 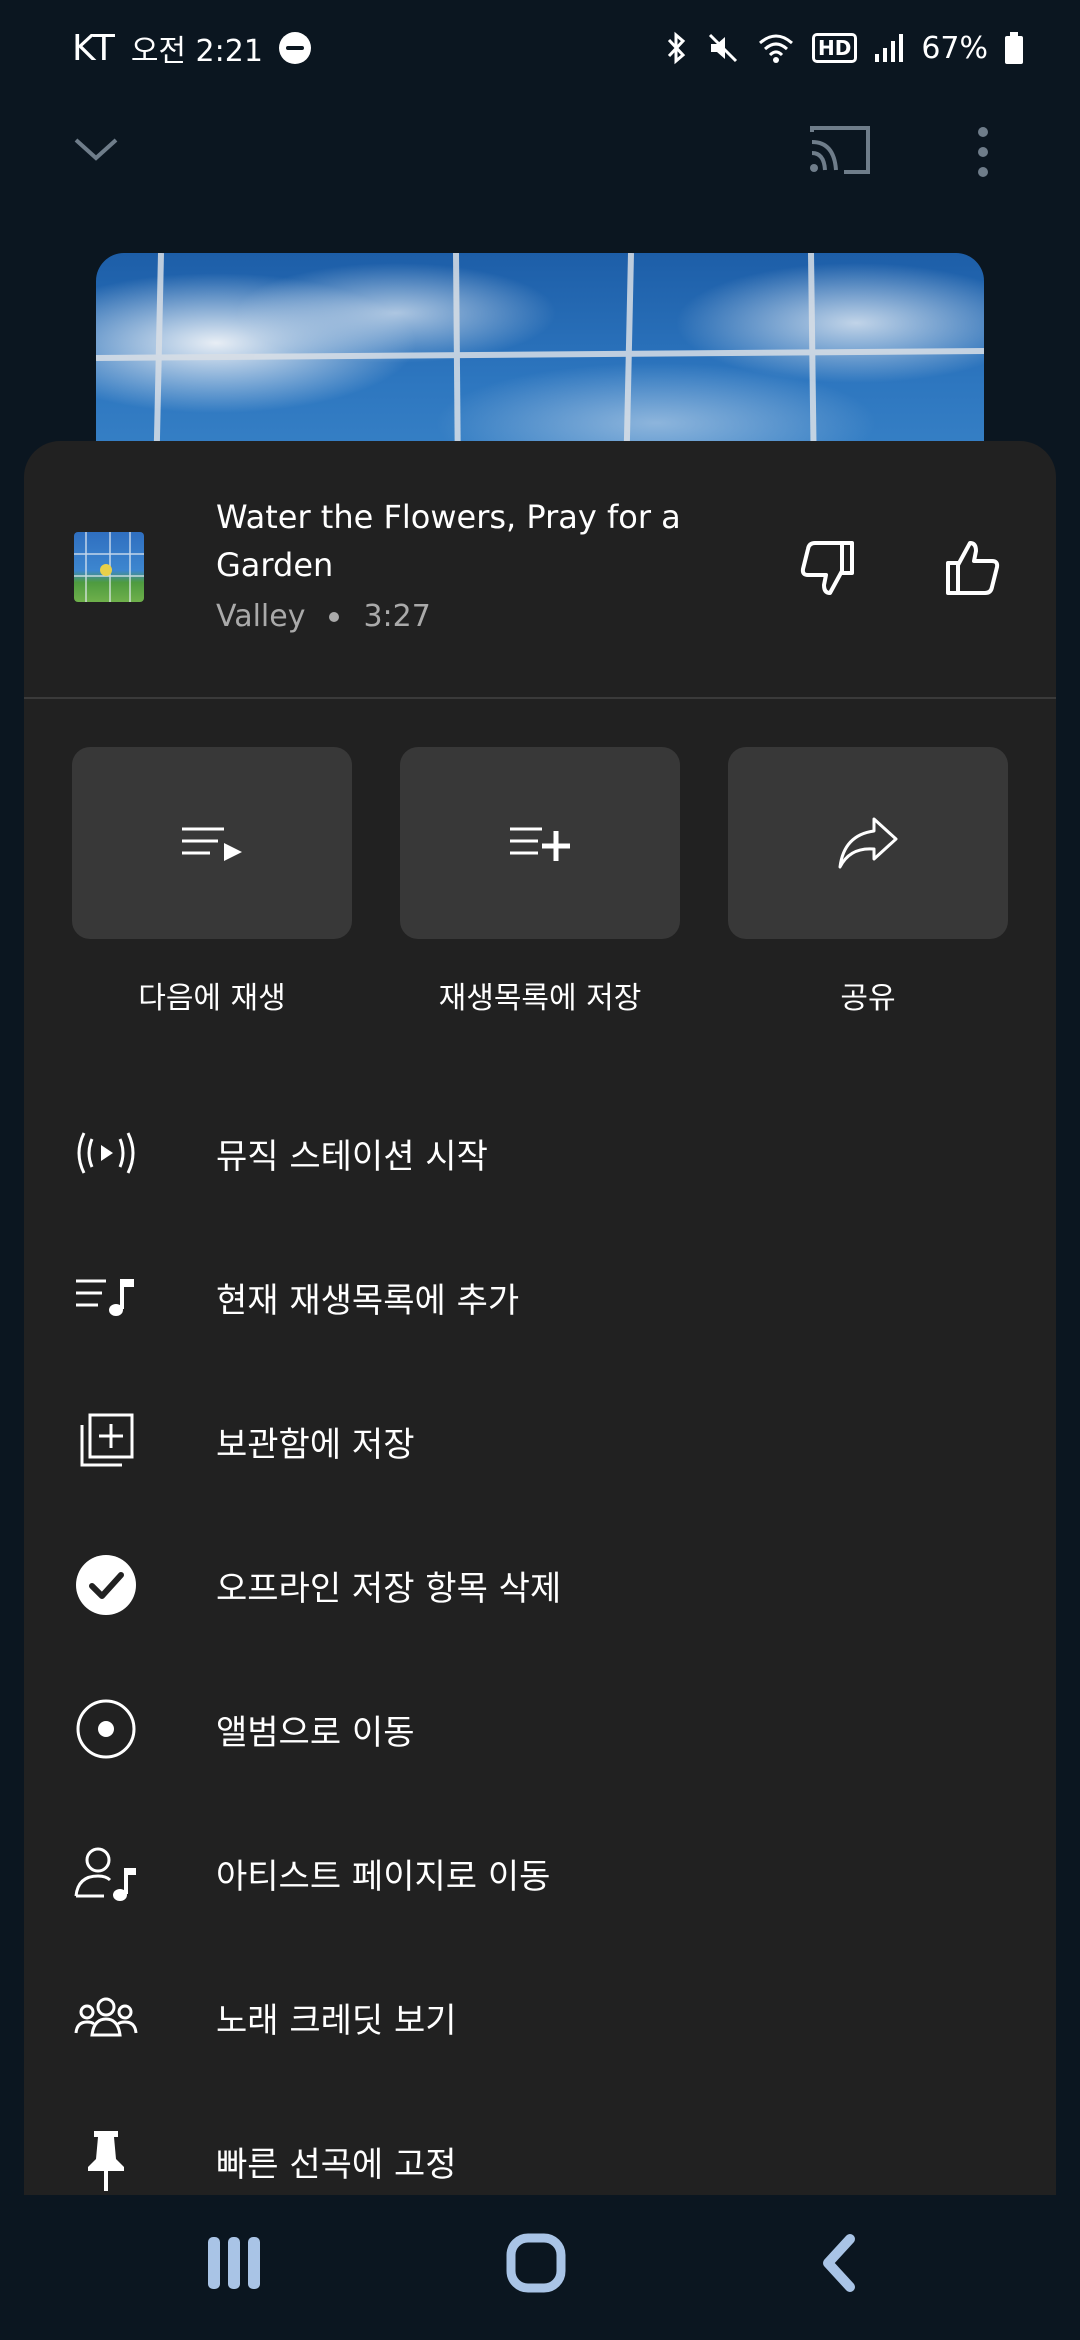 What do you see at coordinates (540, 1153) in the screenshot?
I see `menu-item-start-radio: 뮤직 스테이션 시작` at bounding box center [540, 1153].